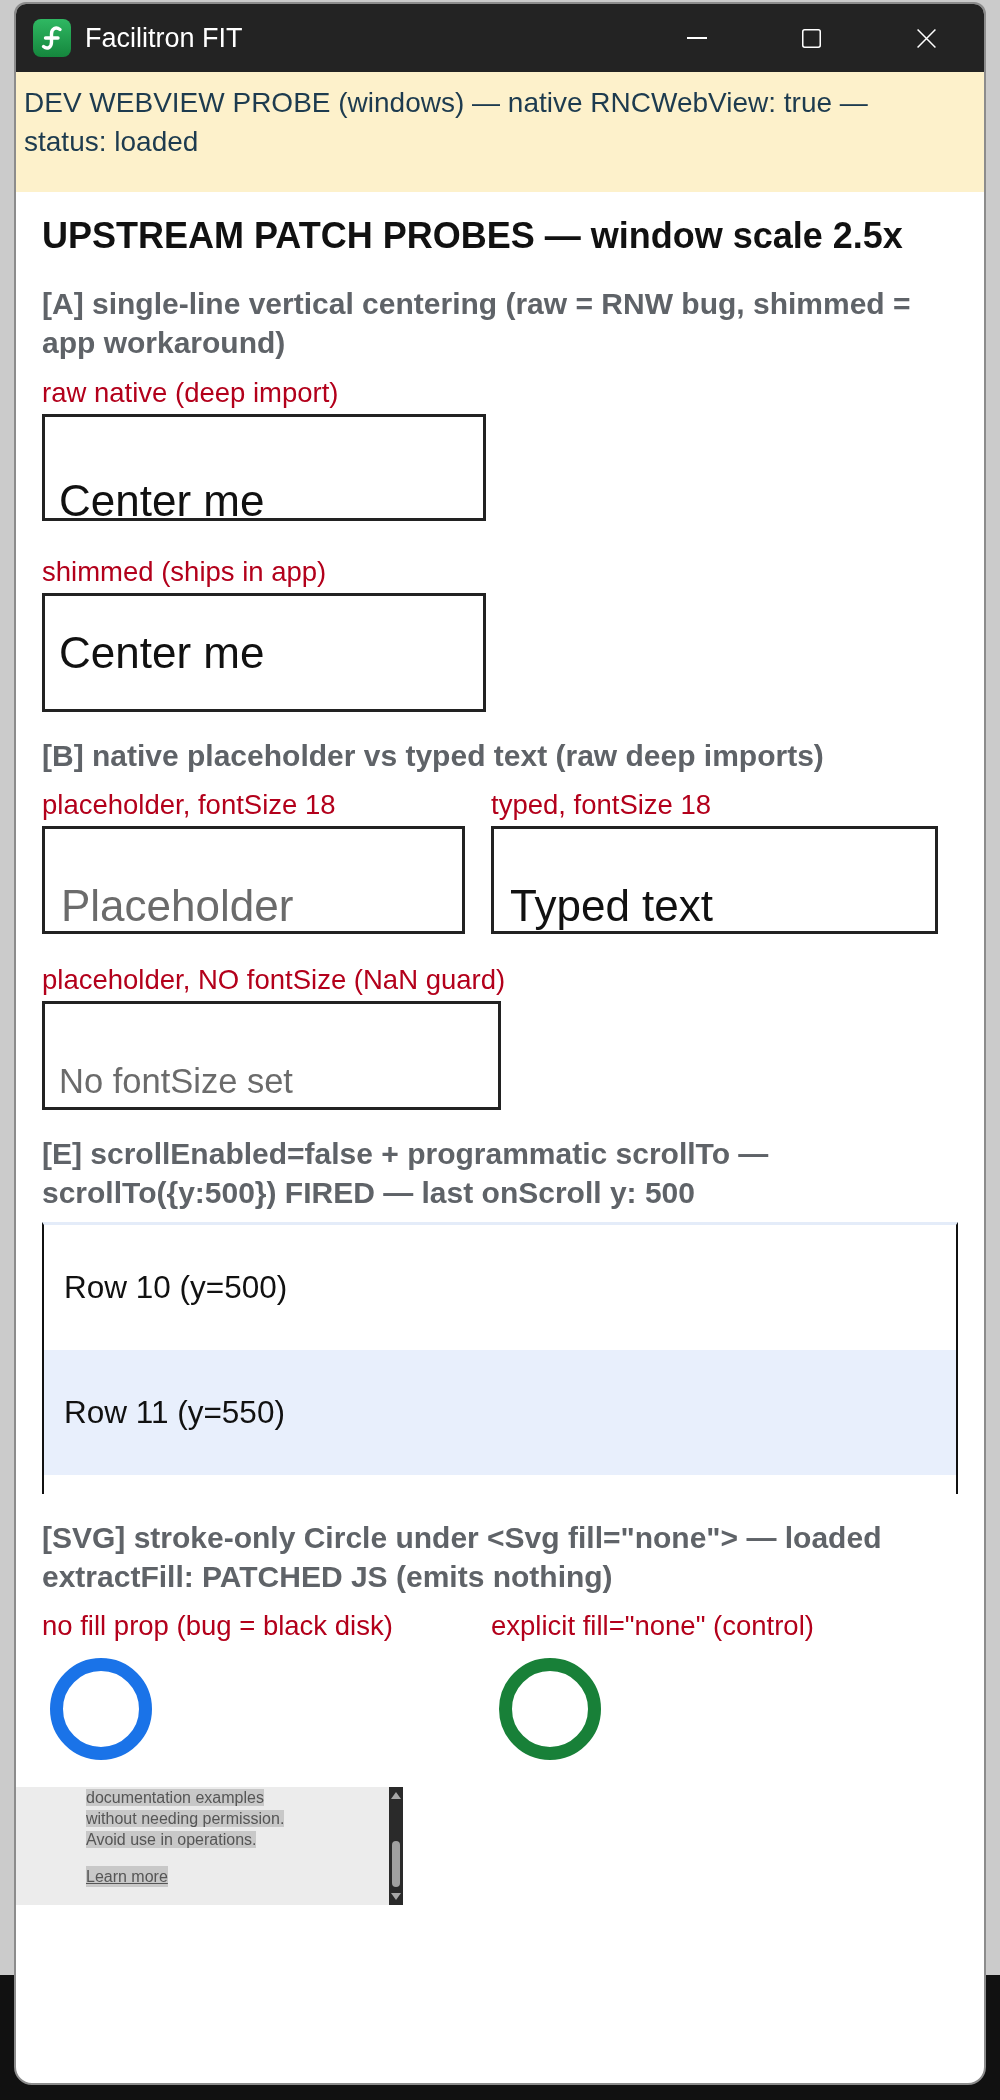 The image size is (1000, 2100). I want to click on section-title: [A] single-line vertical centering (raw = RNW bug, shimmed = app workaround), so click(477, 323).